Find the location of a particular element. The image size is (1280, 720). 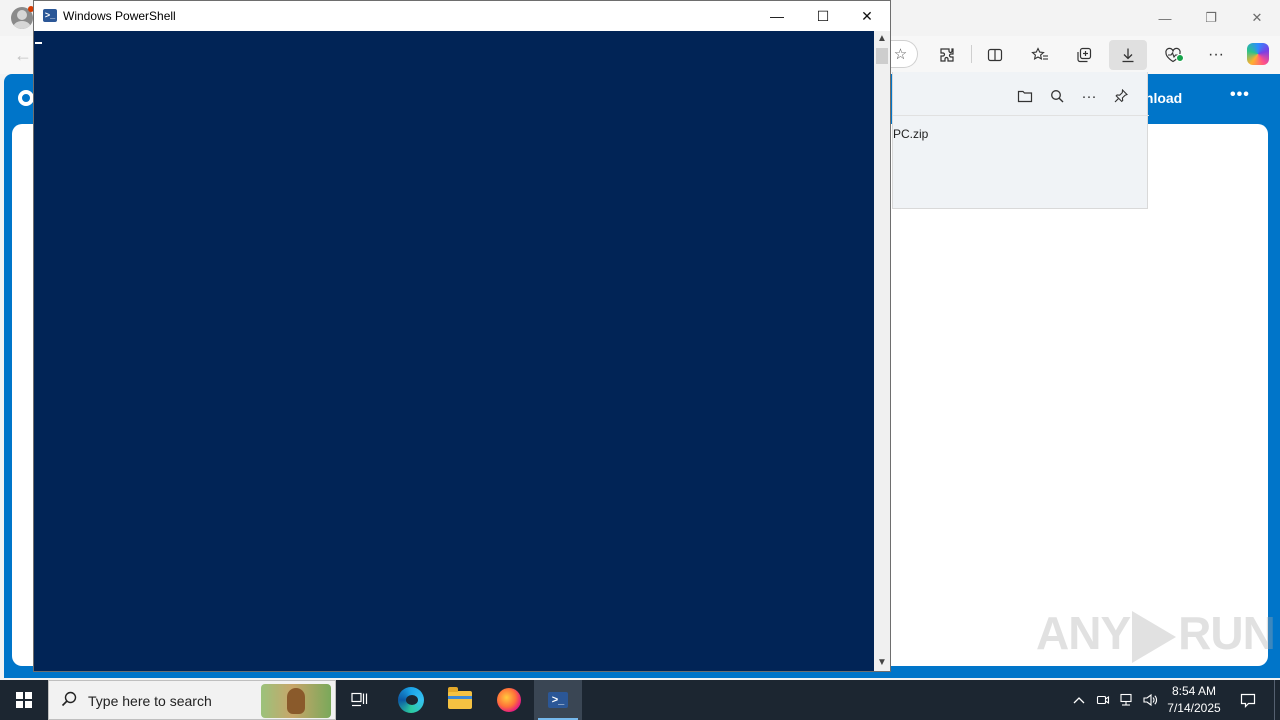

taskbar: Type here to search >_ 8:54 AM 7/14/2025 is located at coordinates (640, 700).